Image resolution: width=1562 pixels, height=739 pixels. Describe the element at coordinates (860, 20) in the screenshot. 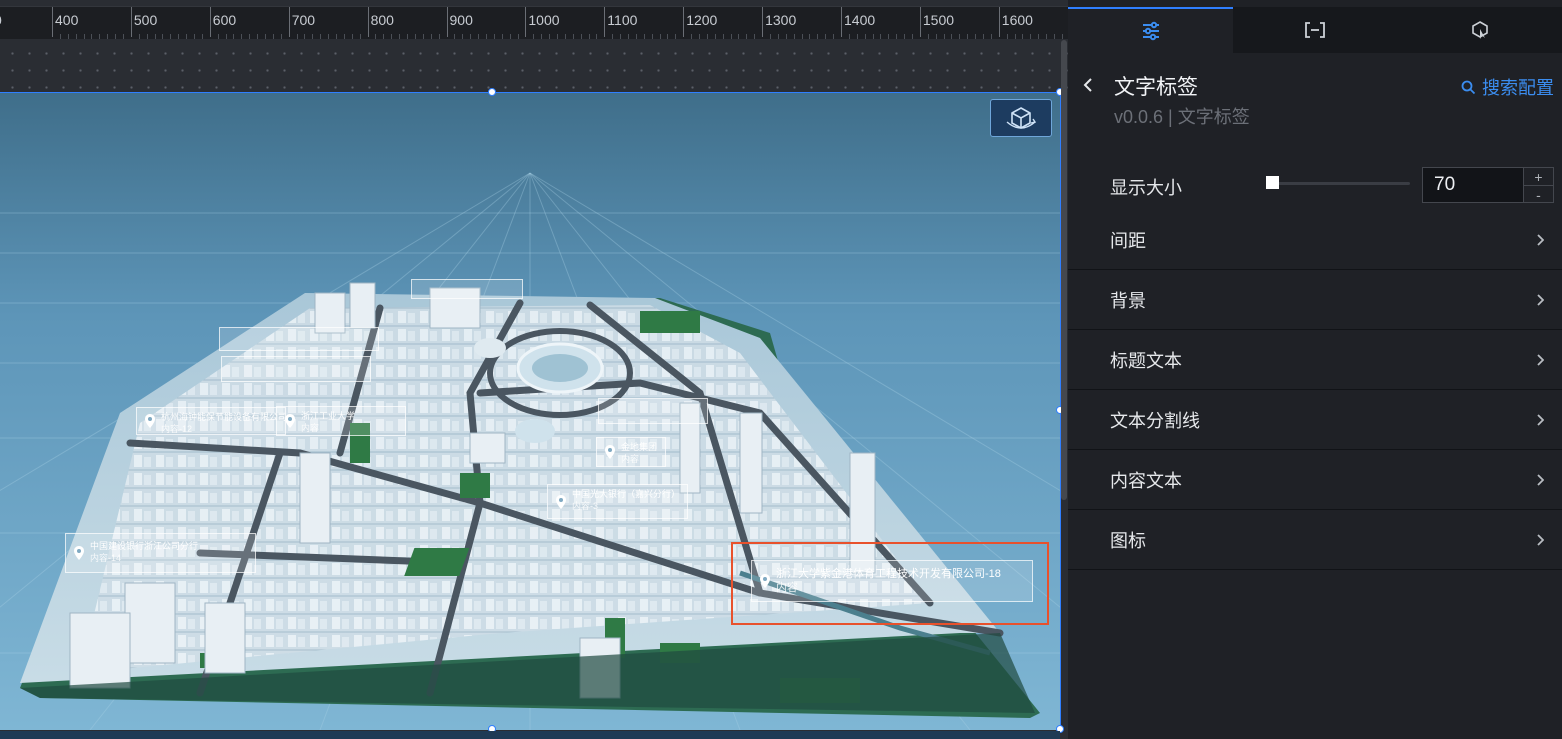

I see `ruler-tick-label: 1400` at that location.